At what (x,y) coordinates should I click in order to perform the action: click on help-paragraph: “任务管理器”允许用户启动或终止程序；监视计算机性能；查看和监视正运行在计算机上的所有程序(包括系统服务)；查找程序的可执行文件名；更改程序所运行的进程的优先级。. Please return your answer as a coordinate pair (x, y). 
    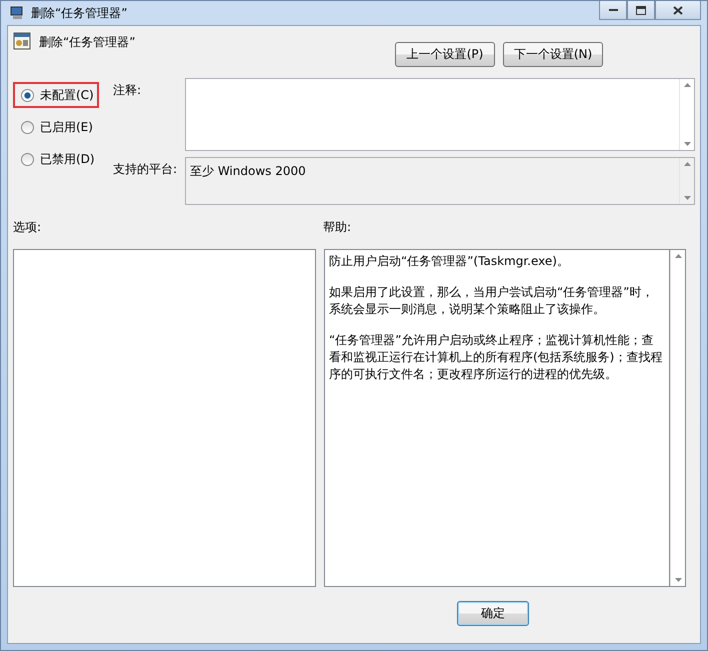
    Looking at the image, I should click on (496, 357).